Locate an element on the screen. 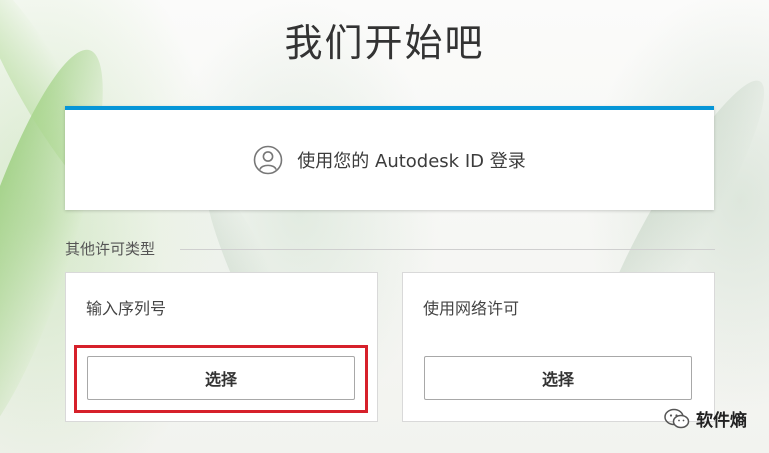  network-license-option-card: 使用网络许可 选择 is located at coordinates (558, 347).